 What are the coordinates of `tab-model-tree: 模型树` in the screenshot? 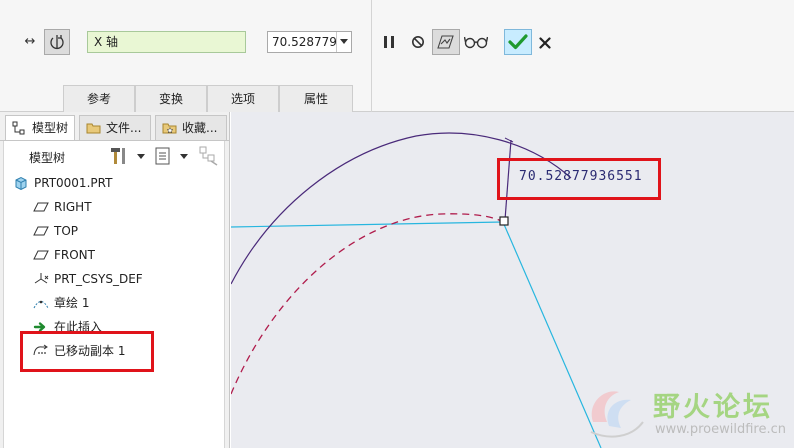 It's located at (40, 127).